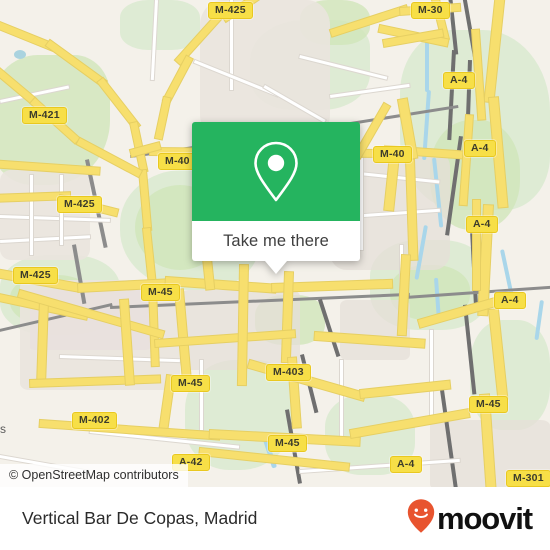 The width and height of the screenshot is (550, 550). What do you see at coordinates (484, 518) in the screenshot?
I see `moovit-wordmark: moovit` at bounding box center [484, 518].